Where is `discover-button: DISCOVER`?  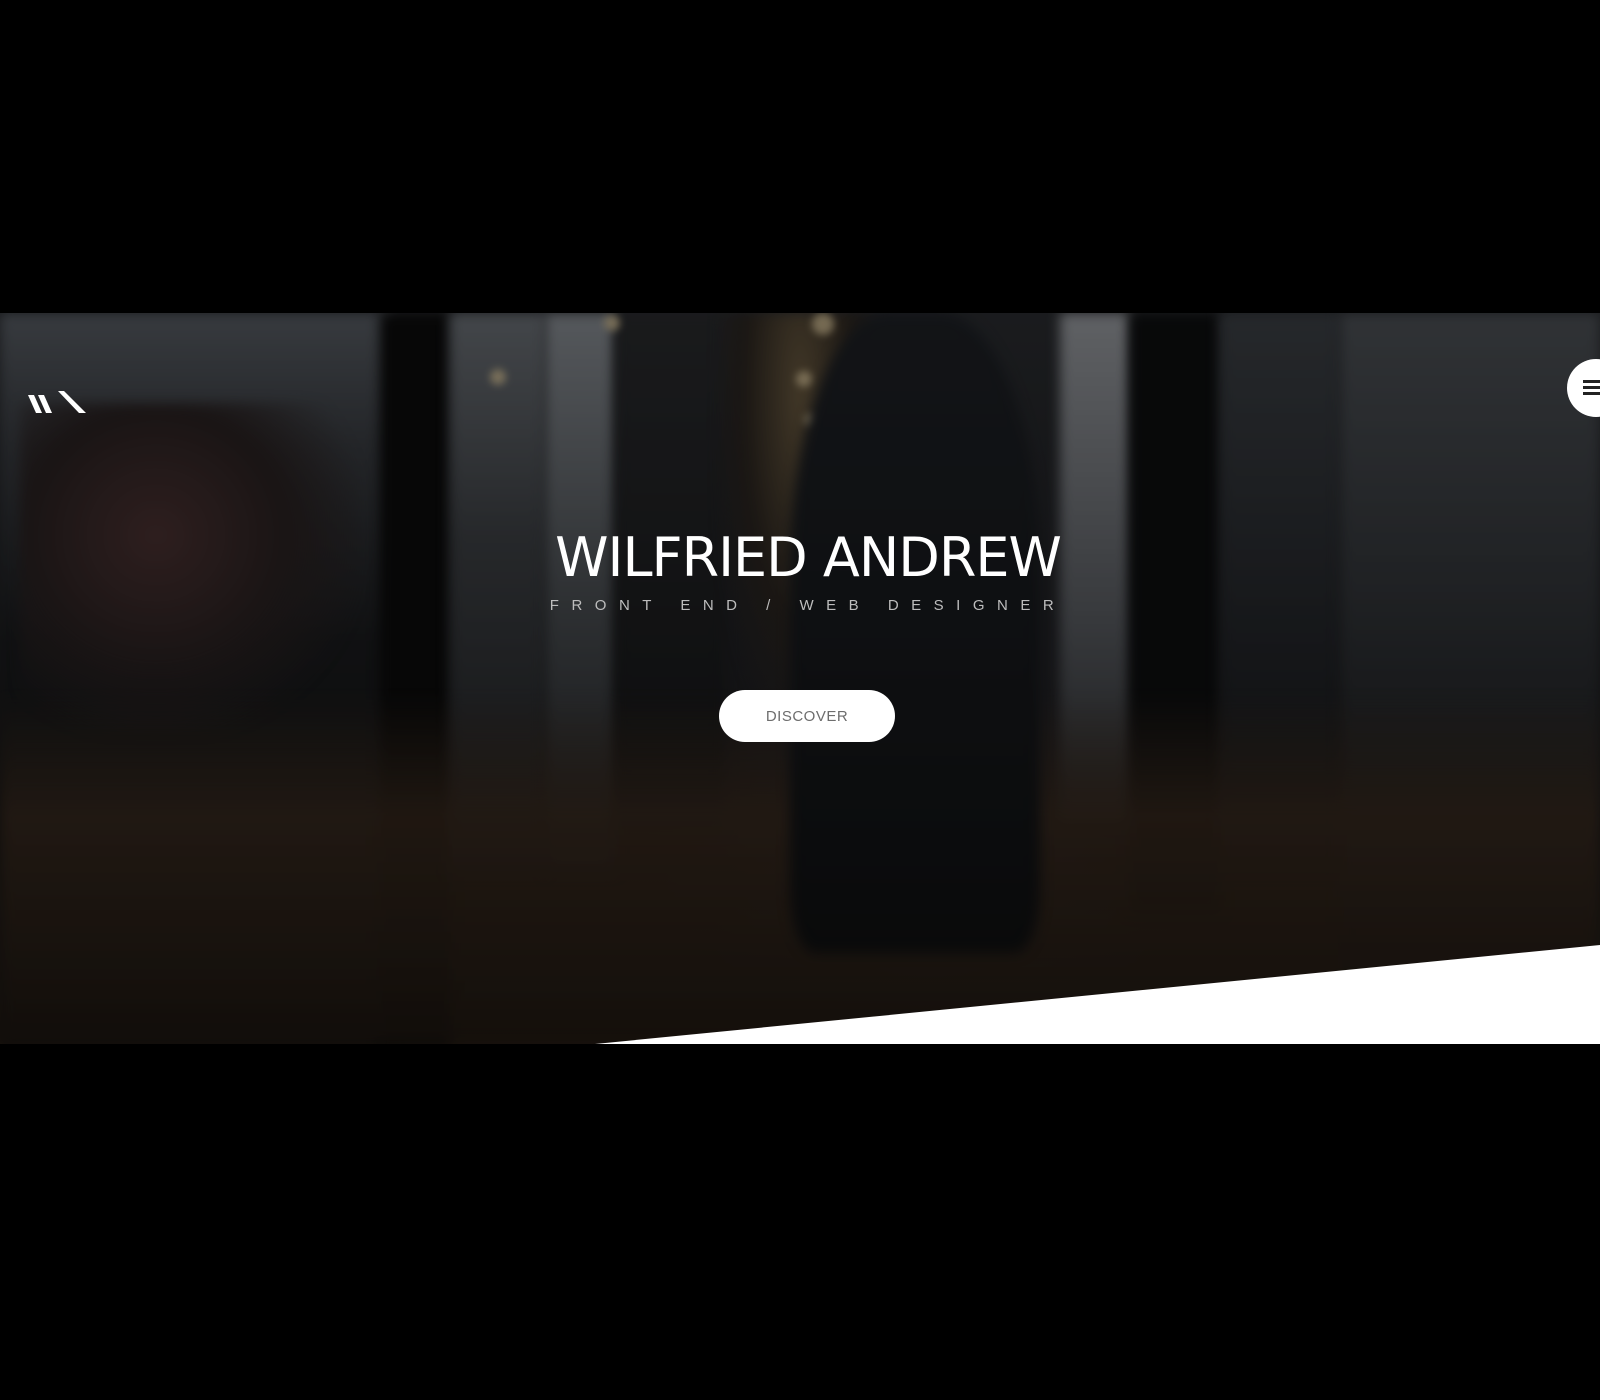
discover-button: DISCOVER is located at coordinates (807, 716).